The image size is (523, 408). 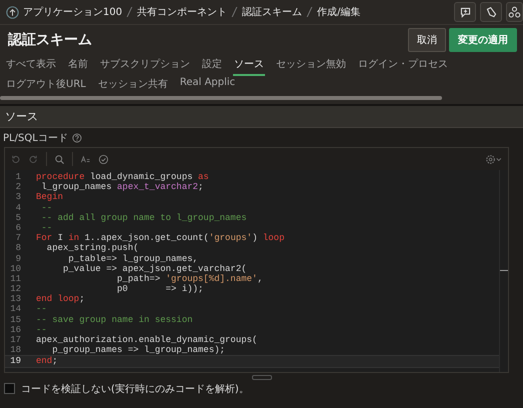 What do you see at coordinates (21, 116) in the screenshot?
I see `section-title: ソース` at bounding box center [21, 116].